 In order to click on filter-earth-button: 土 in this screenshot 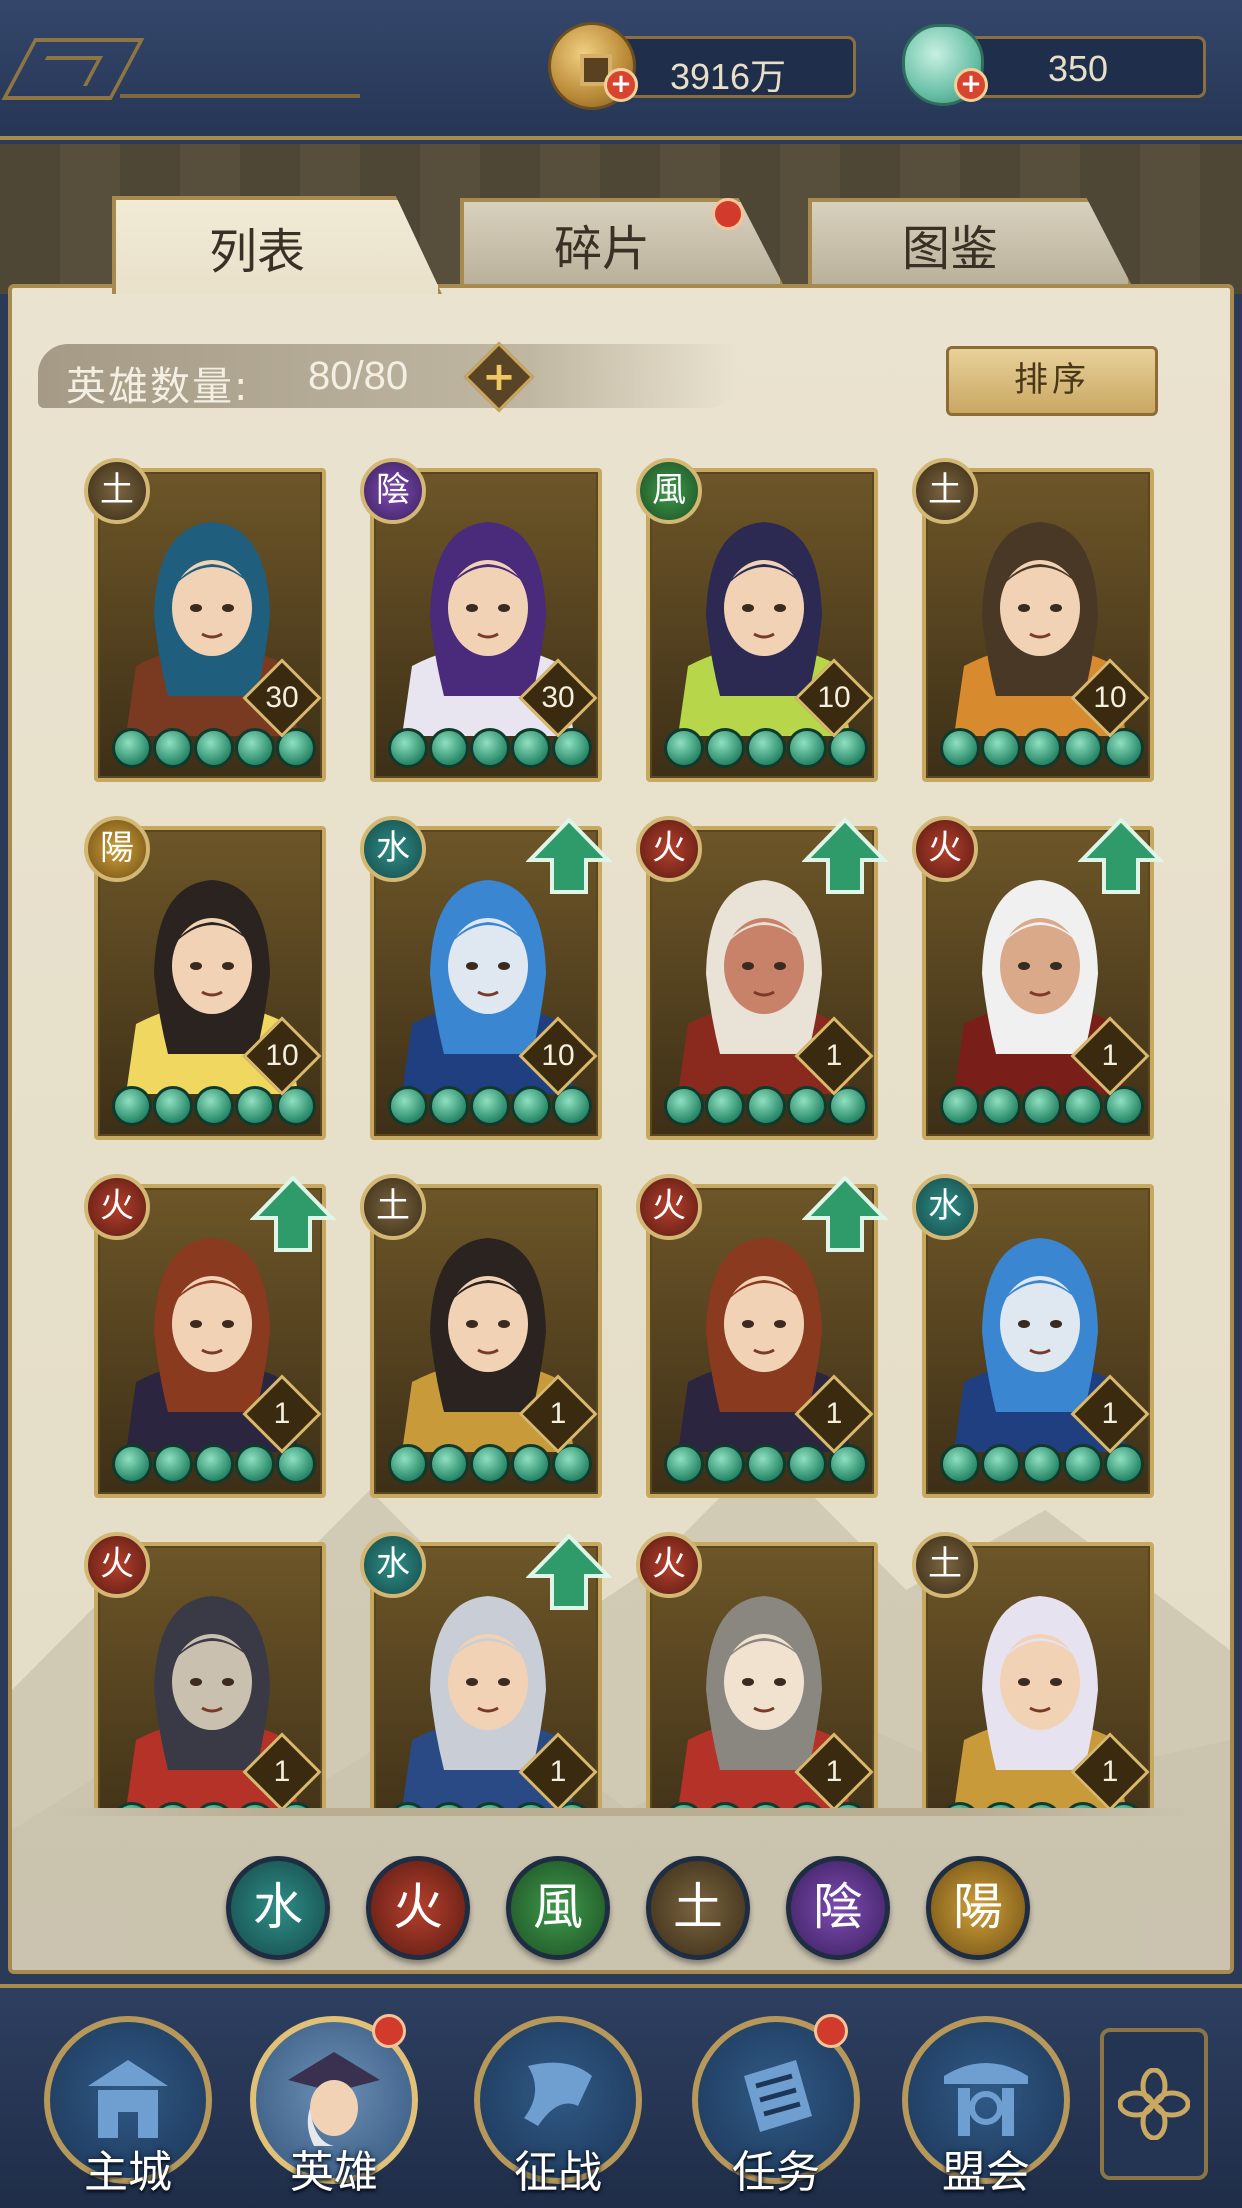, I will do `click(698, 1908)`.